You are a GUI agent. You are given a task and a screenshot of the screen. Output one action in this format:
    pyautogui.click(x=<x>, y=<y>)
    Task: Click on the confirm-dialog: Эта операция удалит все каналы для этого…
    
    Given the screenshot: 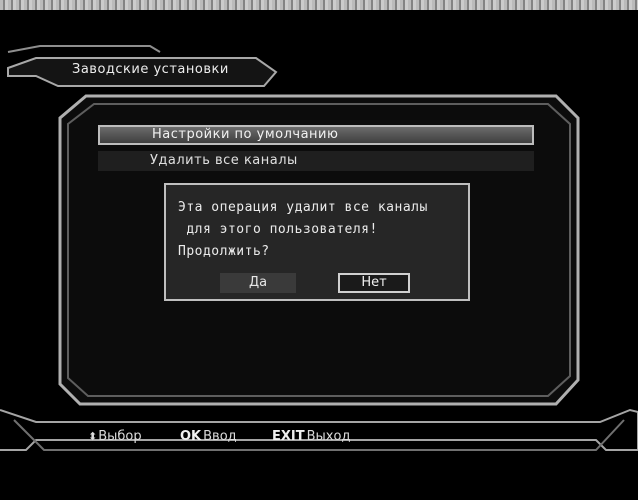 What is the action you would take?
    pyautogui.click(x=317, y=242)
    